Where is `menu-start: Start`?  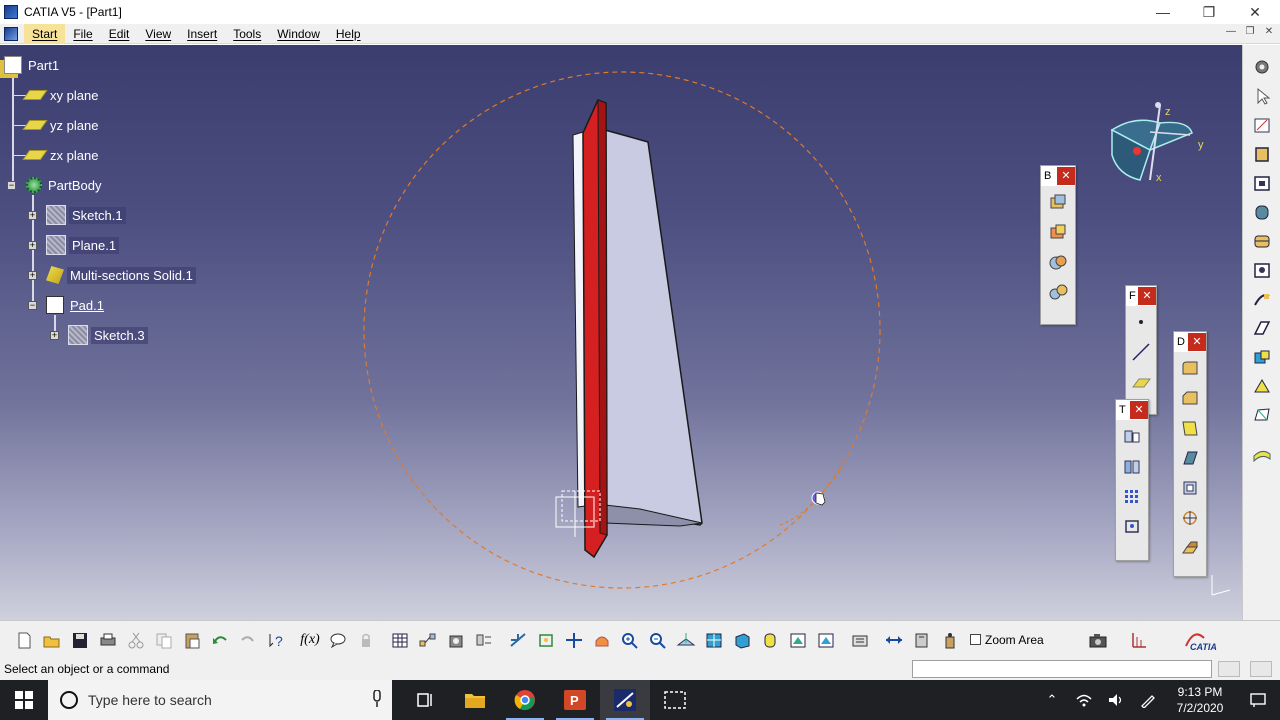 menu-start: Start is located at coordinates (45, 33).